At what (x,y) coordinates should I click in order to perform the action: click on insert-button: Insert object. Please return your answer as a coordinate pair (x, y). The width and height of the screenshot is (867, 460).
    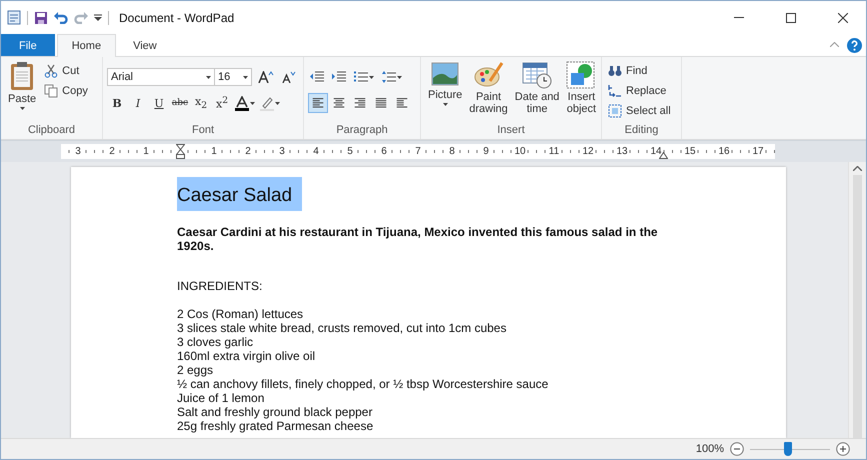
    Looking at the image, I should click on (581, 92).